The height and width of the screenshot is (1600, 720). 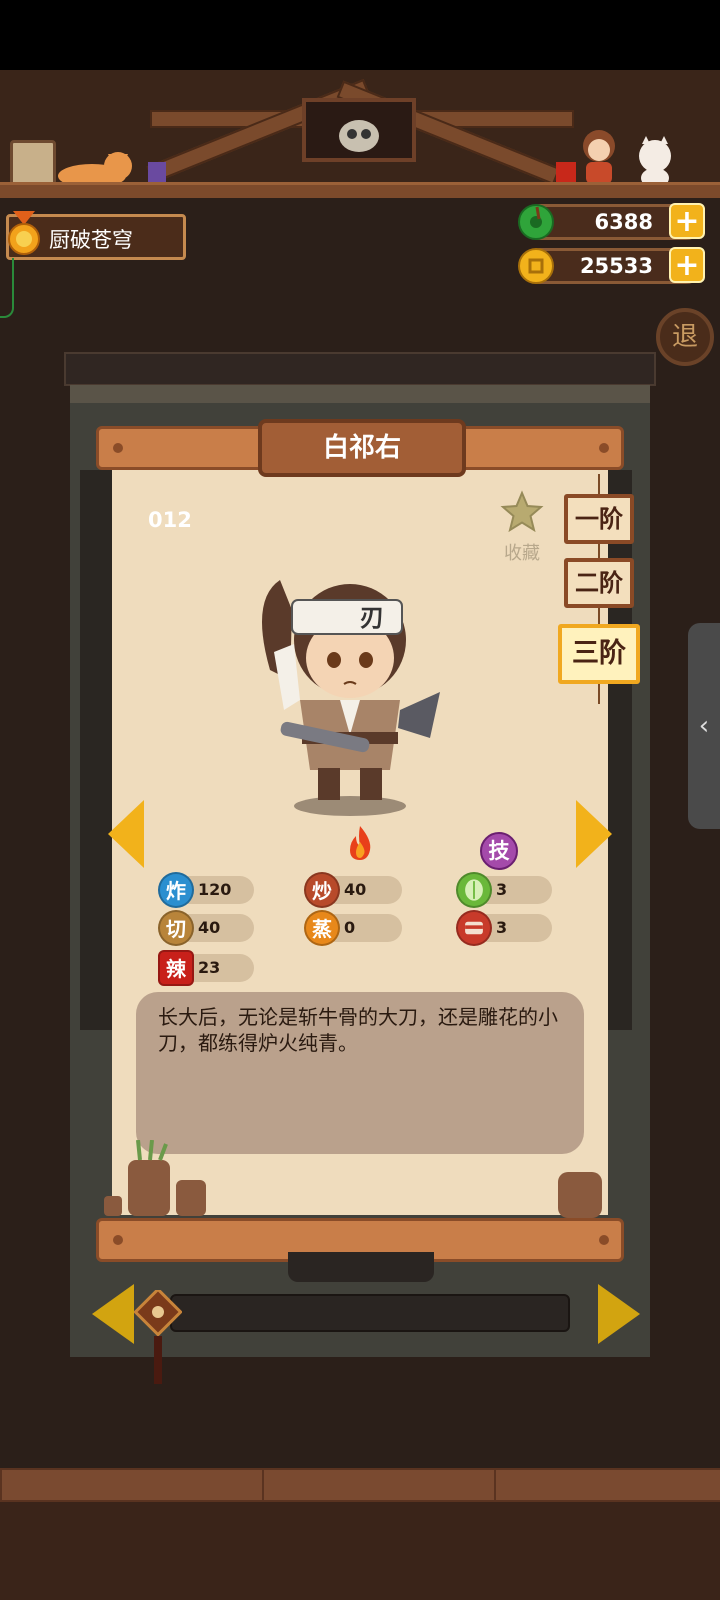 What do you see at coordinates (24, 233) in the screenshot?
I see `medal-icon` at bounding box center [24, 233].